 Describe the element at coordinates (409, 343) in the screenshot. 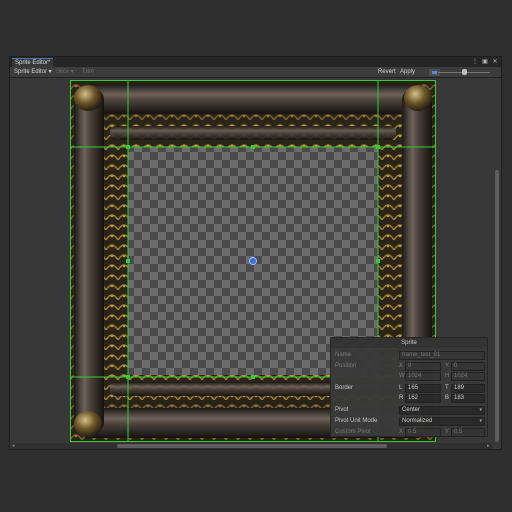

I see `panel-title: Sprite` at that location.